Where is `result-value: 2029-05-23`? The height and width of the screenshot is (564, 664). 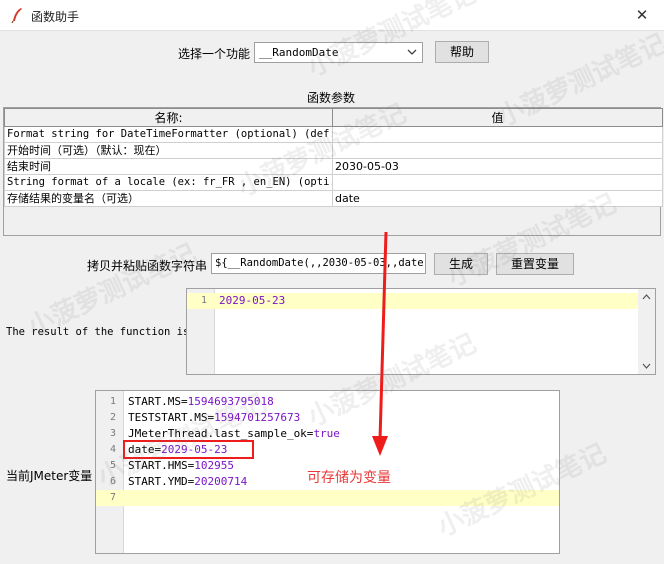 result-value: 2029-05-23 is located at coordinates (252, 300).